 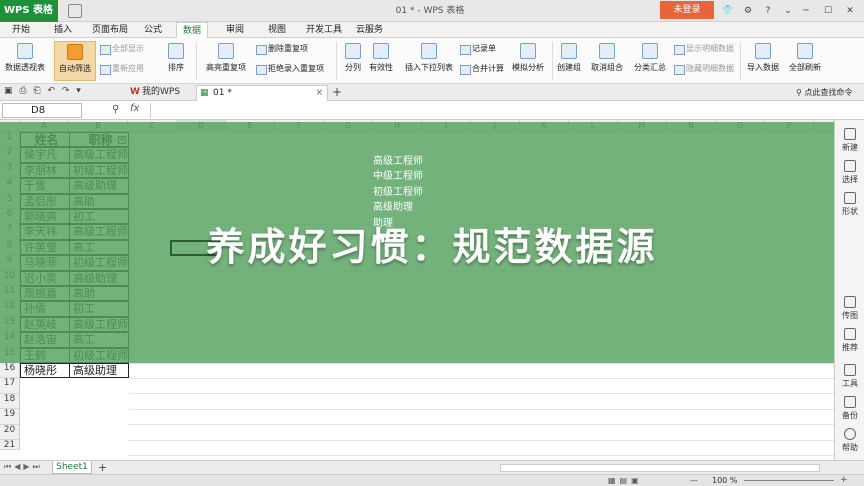 What do you see at coordinates (660, 468) in the screenshot?
I see `horizontal-scrollbar` at bounding box center [660, 468].